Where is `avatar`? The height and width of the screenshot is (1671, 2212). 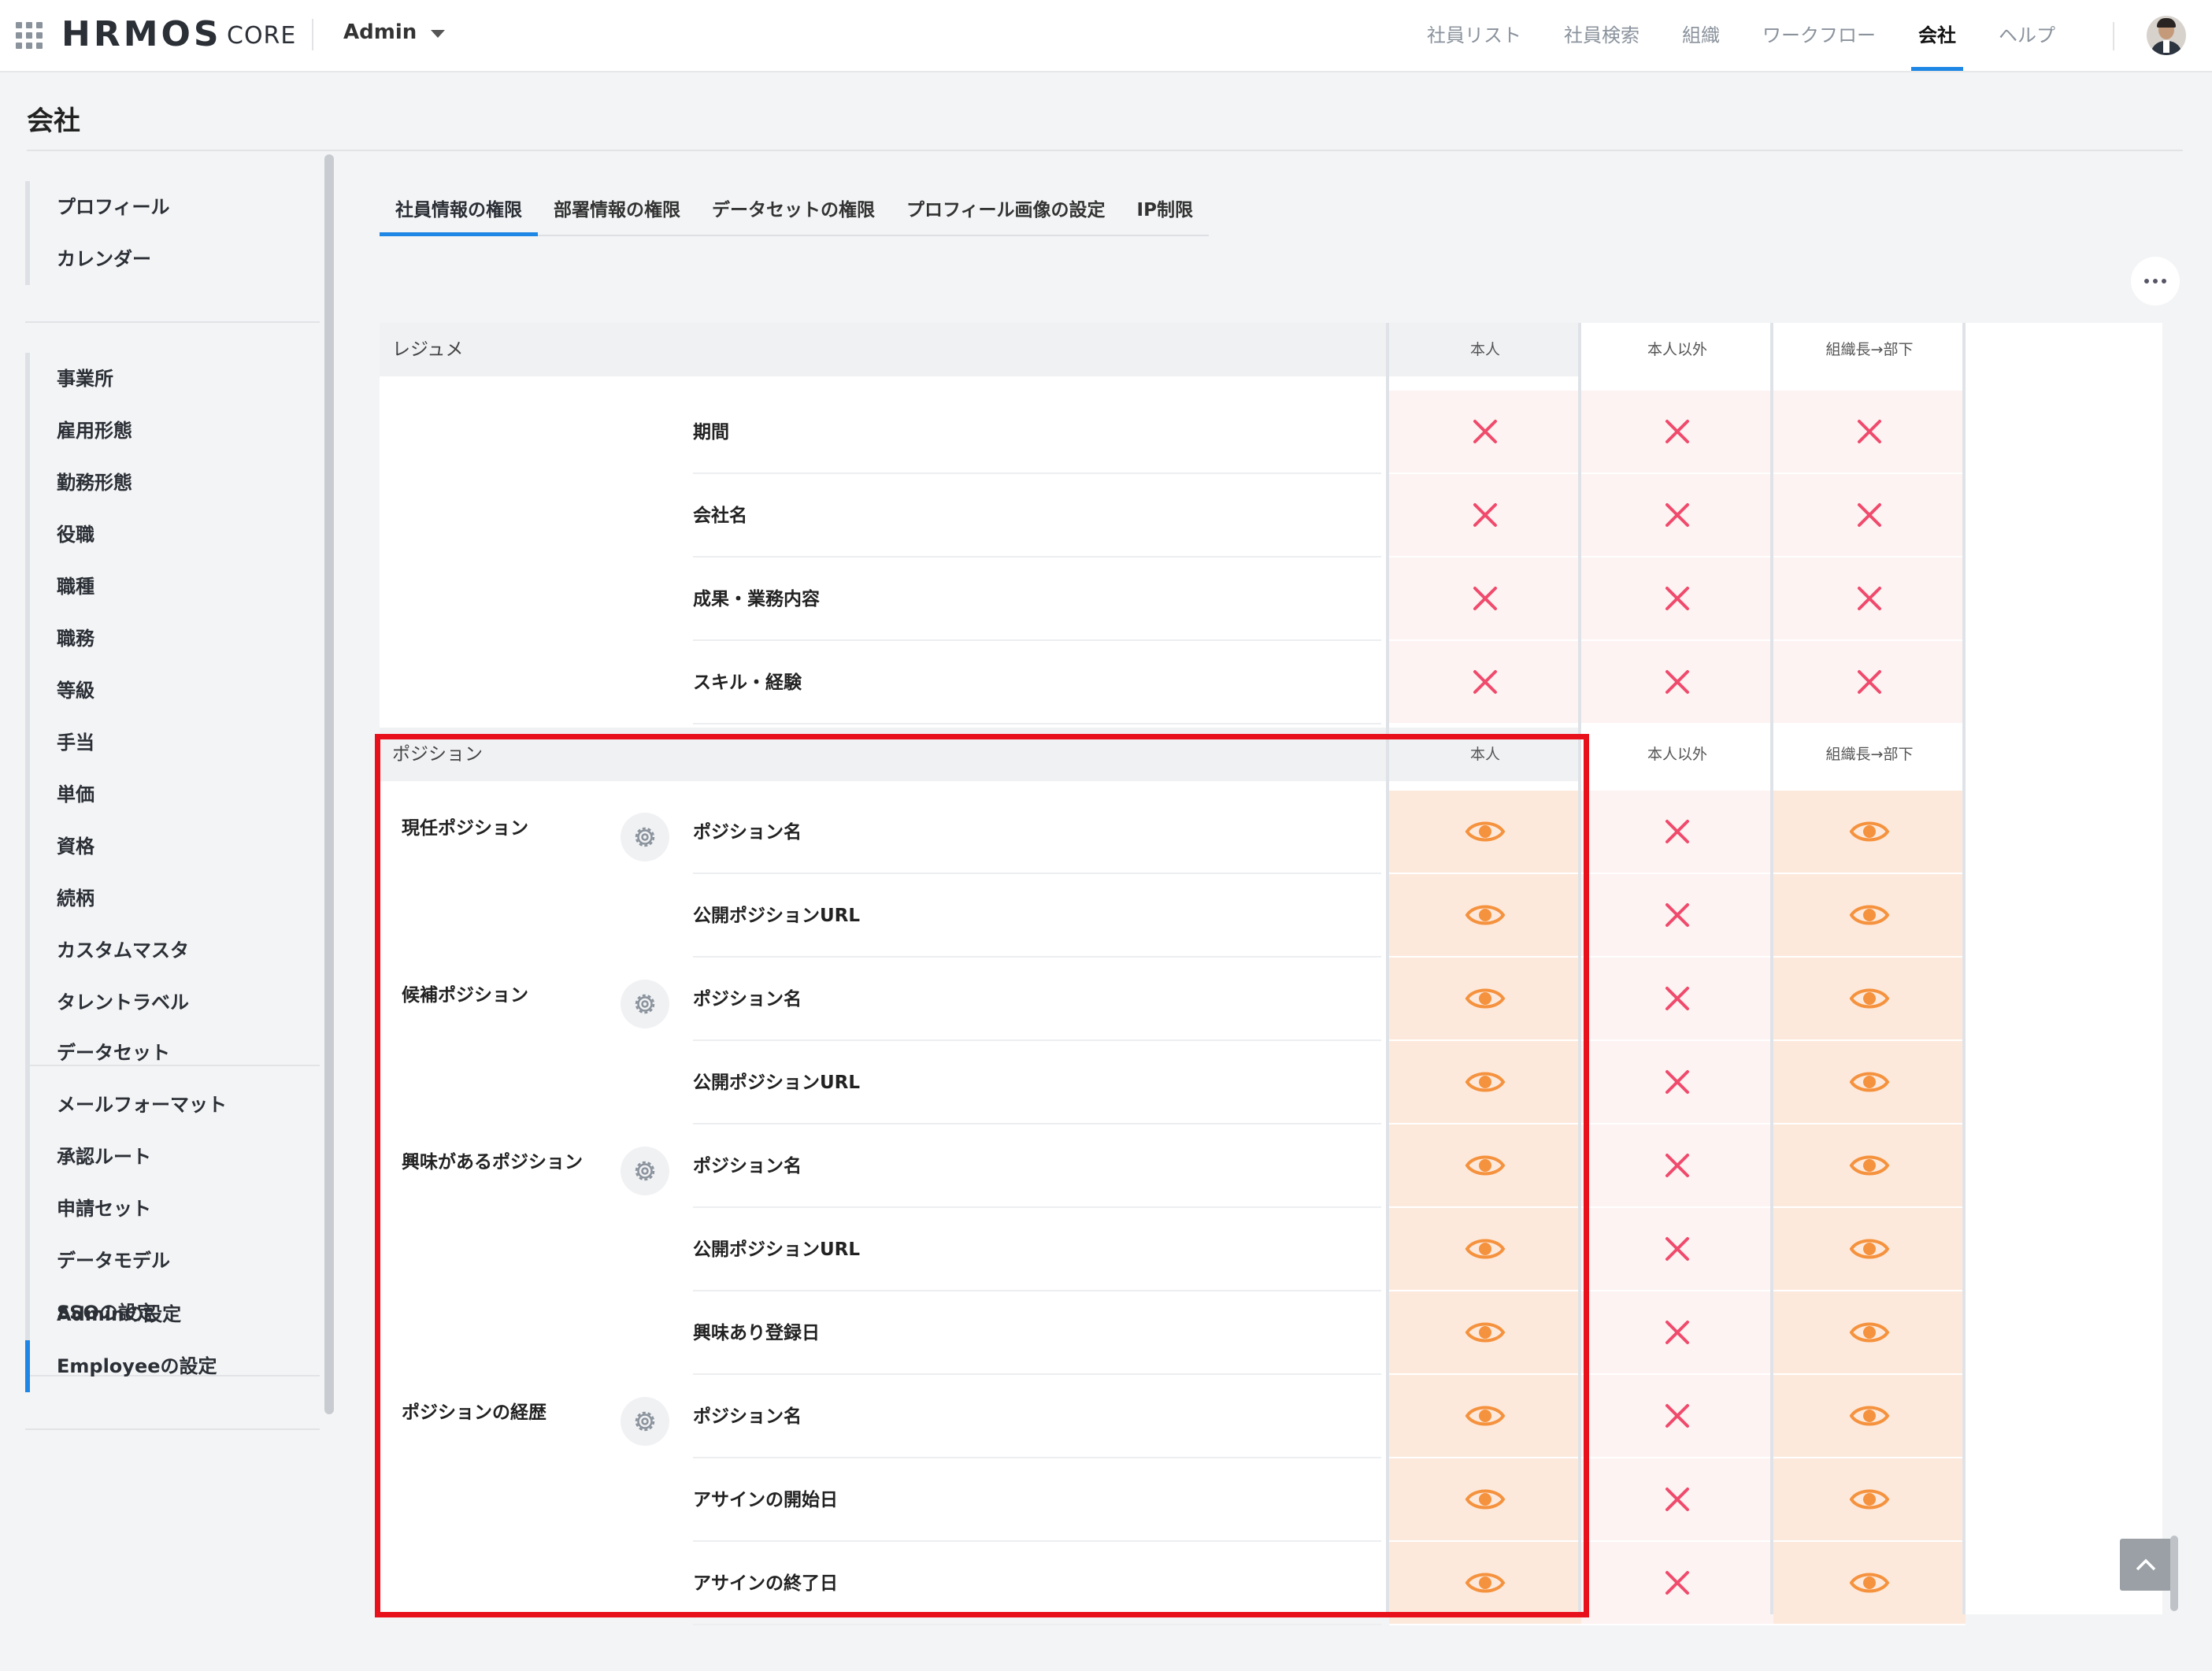 avatar is located at coordinates (2166, 35).